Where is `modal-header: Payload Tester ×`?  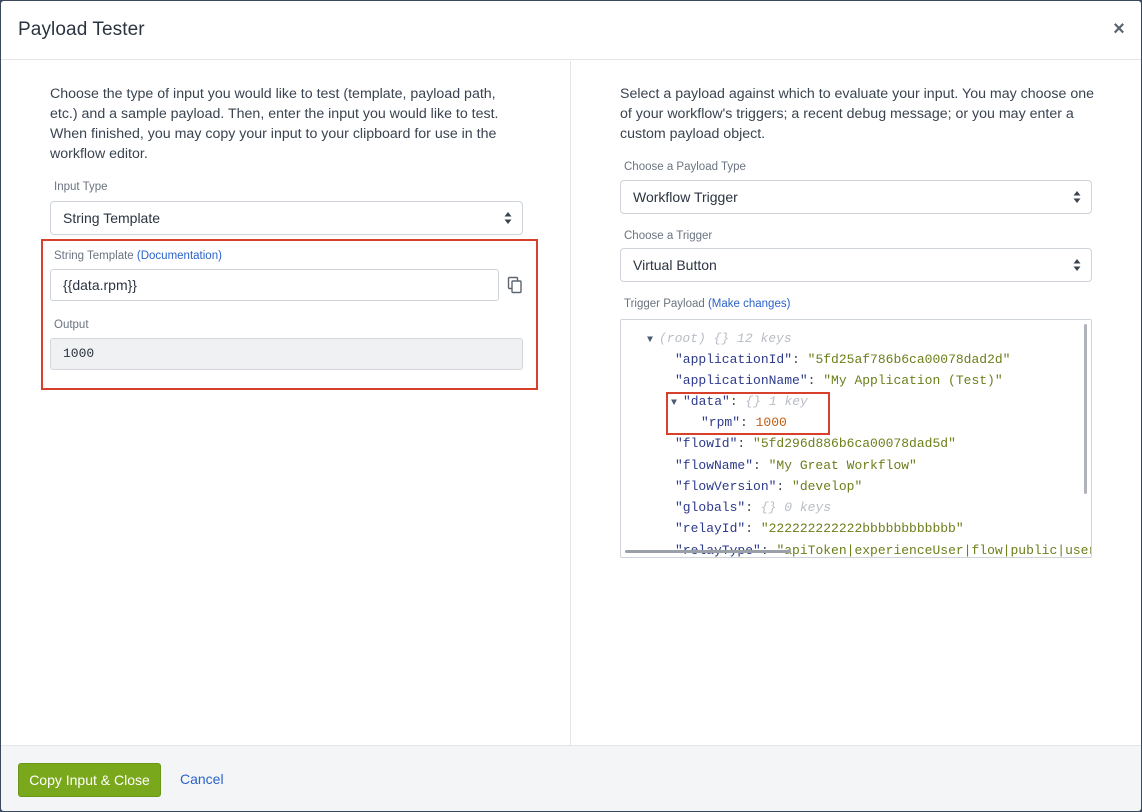
modal-header: Payload Tester × is located at coordinates (571, 30).